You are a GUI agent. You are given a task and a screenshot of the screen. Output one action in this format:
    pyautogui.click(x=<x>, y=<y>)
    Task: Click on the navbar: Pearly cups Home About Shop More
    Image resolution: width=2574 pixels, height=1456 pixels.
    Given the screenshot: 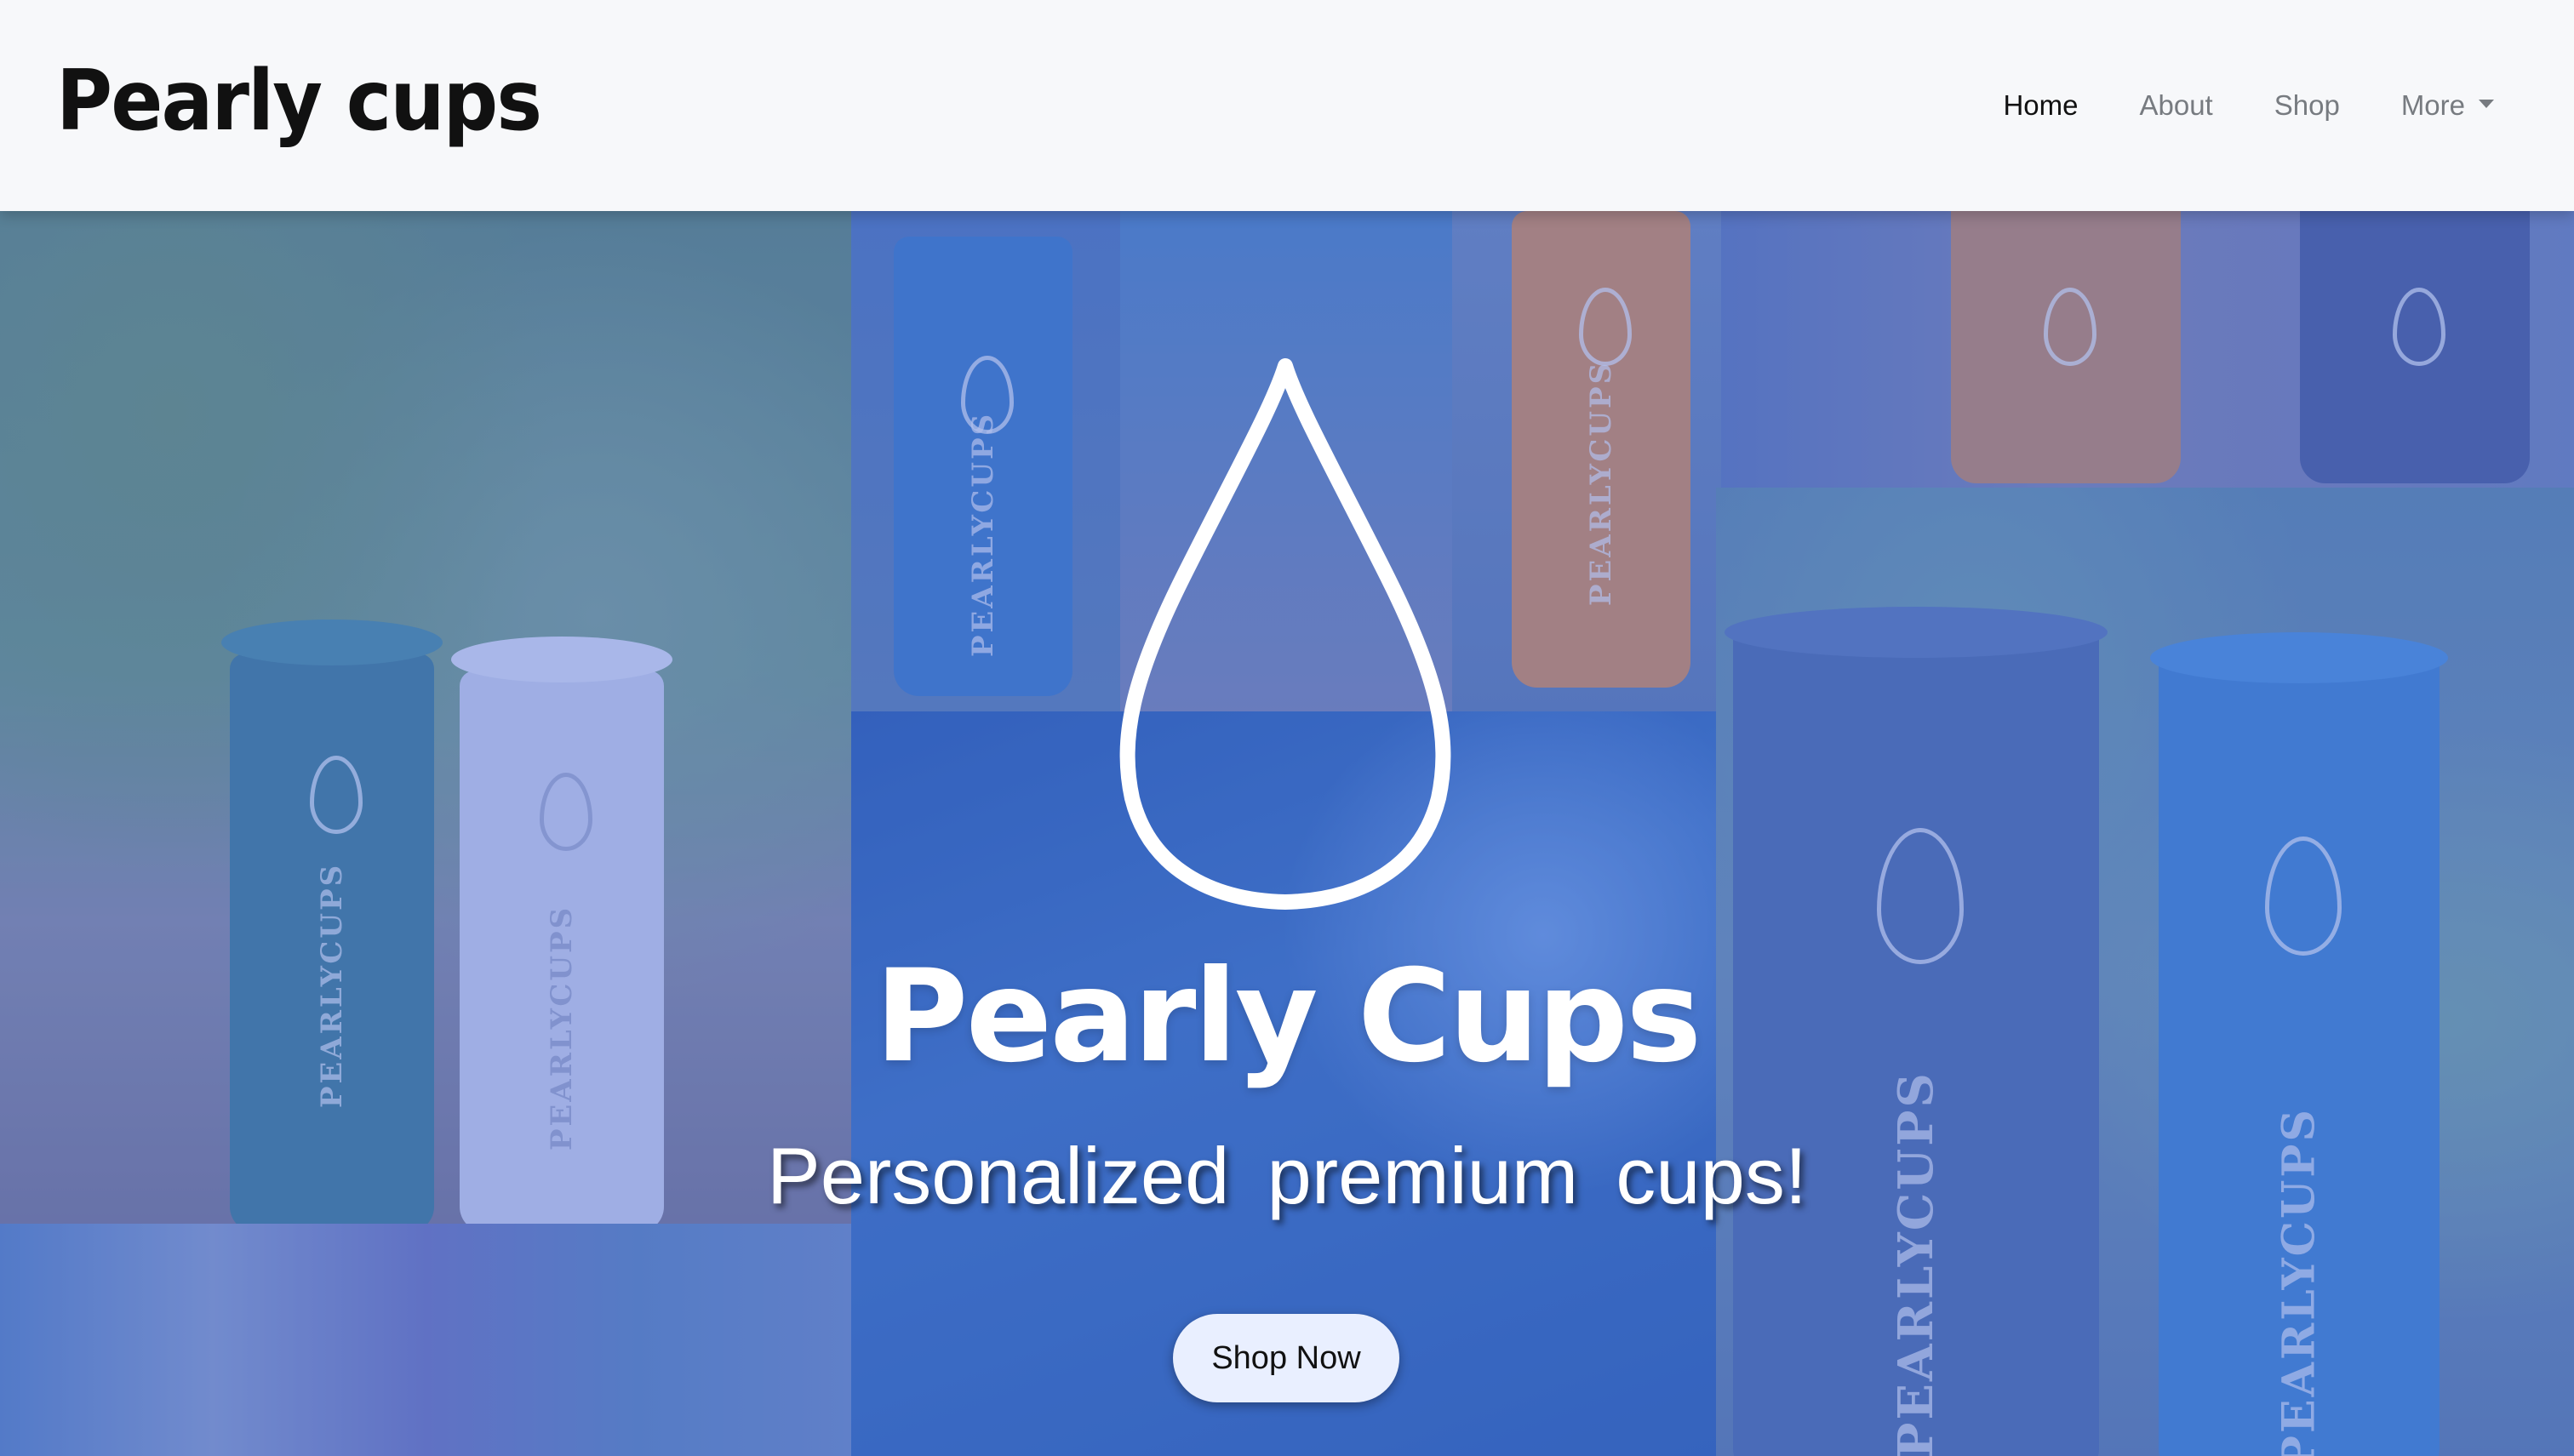 What is the action you would take?
    pyautogui.click(x=1287, y=106)
    